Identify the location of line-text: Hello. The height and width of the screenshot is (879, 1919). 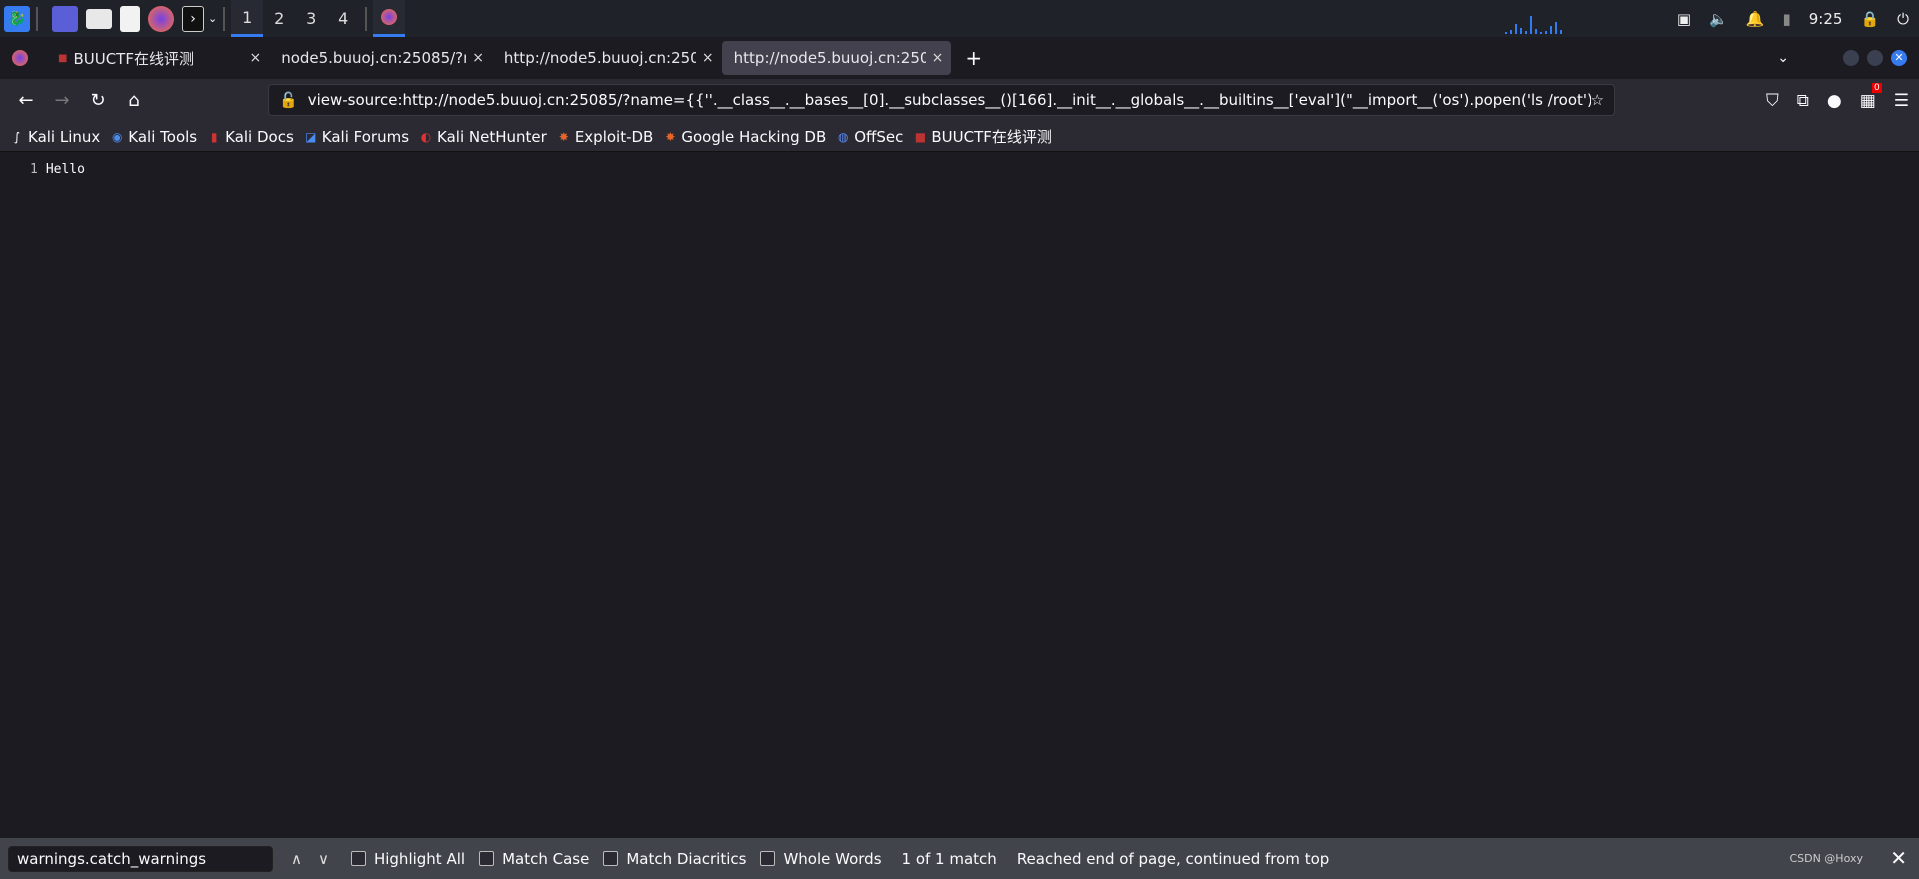
(65, 169).